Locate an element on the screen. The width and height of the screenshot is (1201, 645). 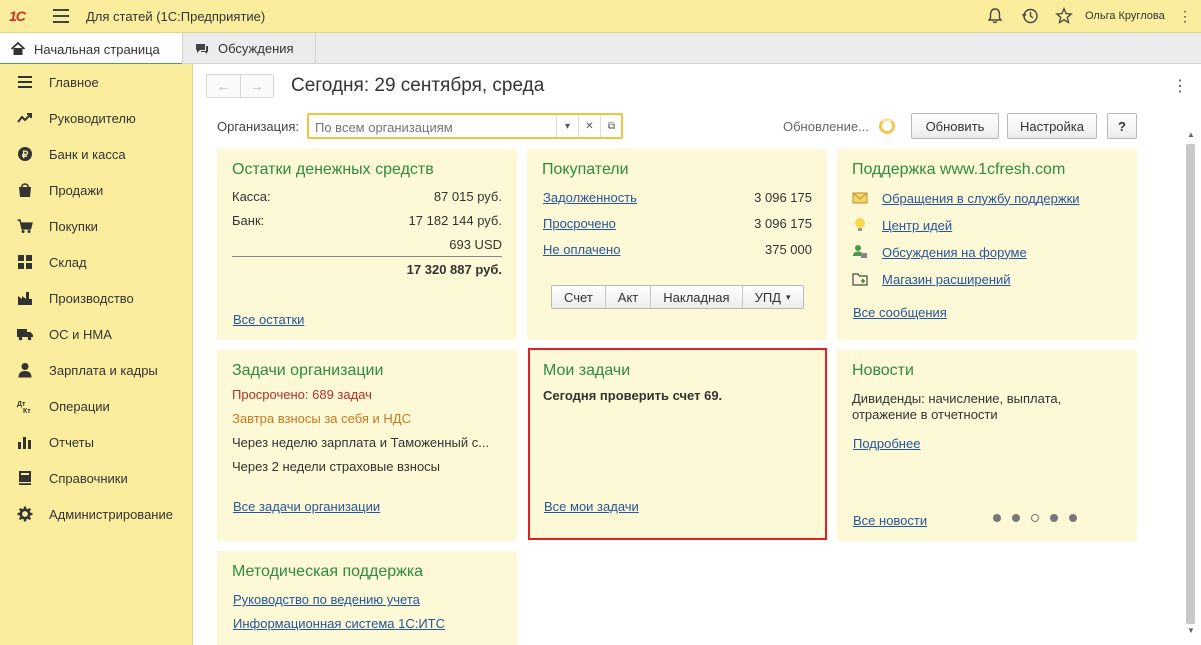
overdue-link: Просрочено is located at coordinates (579, 223).